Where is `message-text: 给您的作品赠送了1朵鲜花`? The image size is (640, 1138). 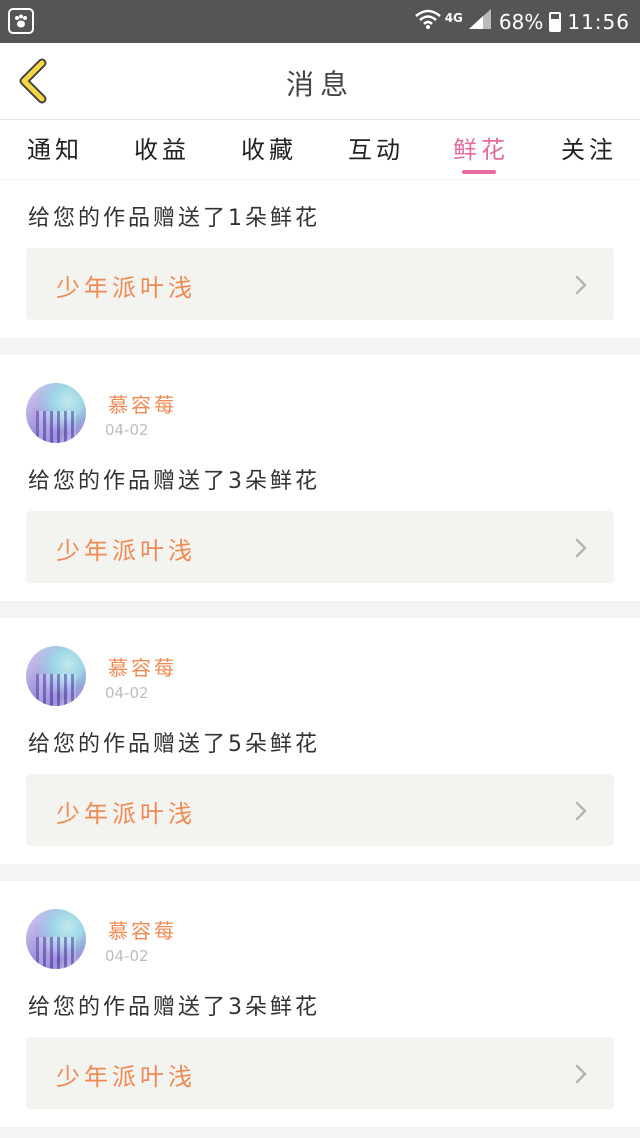 message-text: 给您的作品赠送了1朵鲜花 is located at coordinates (174, 218).